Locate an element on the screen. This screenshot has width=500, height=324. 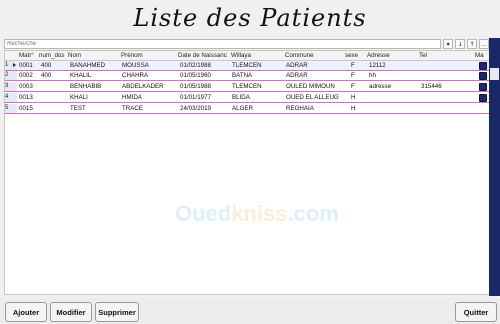
cell-willaya: ALGER is located at coordinates (258, 108).